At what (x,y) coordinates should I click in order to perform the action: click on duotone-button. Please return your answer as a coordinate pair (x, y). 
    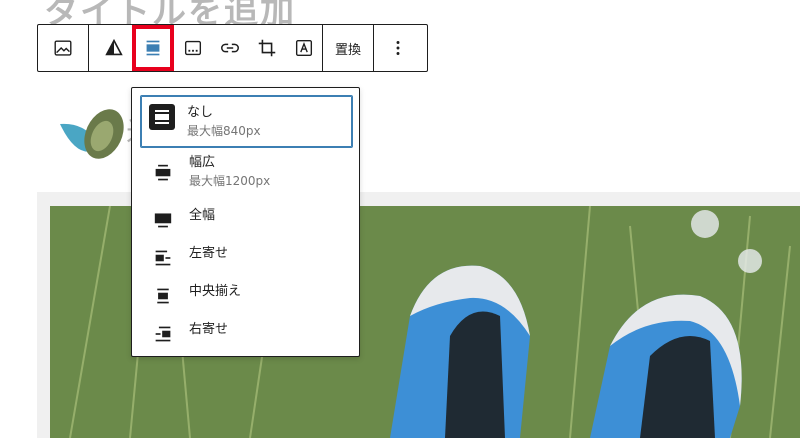
    Looking at the image, I should click on (113, 48).